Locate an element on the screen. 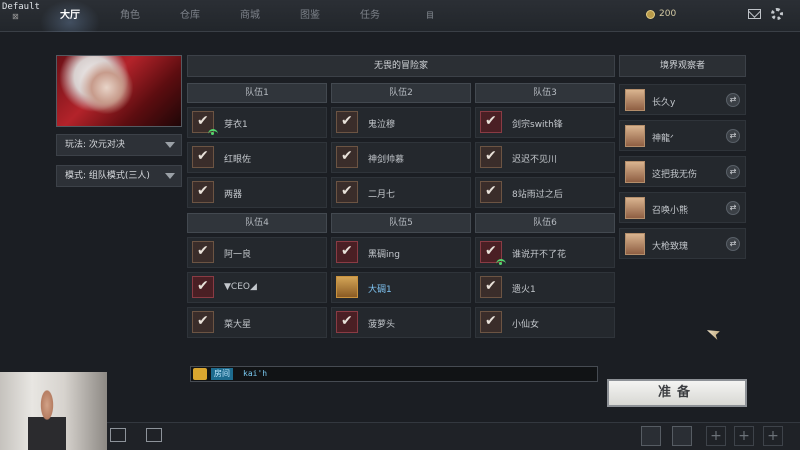 Image resolution: width=800 pixels, height=450 pixels. default-tag: Default is located at coordinates (21, 7).